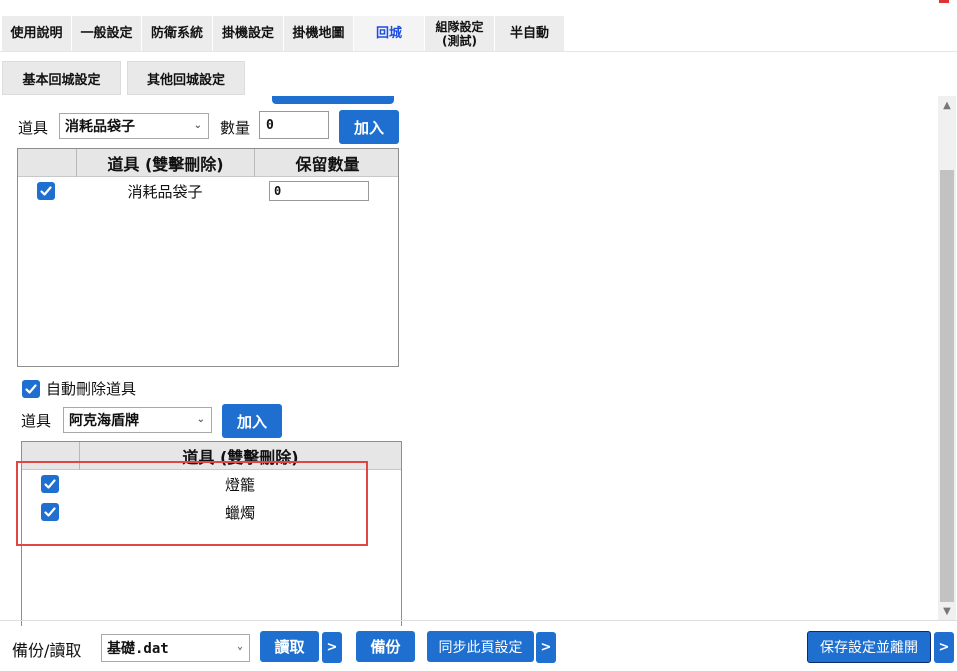 The image size is (957, 671). I want to click on sync-more-button: >, so click(546, 647).